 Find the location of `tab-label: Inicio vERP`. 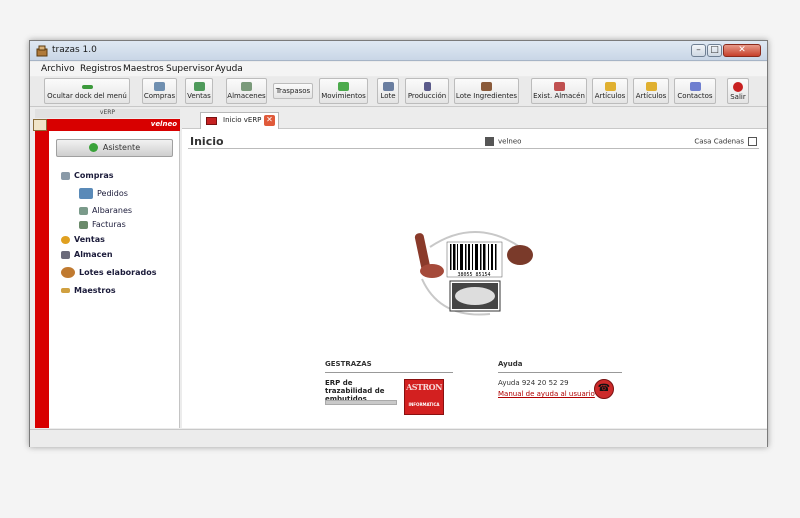

tab-label: Inicio vERP is located at coordinates (242, 120).